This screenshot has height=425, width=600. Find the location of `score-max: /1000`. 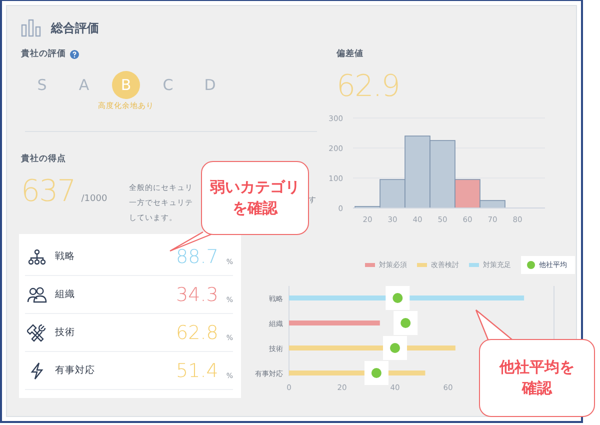

score-max: /1000 is located at coordinates (94, 199).